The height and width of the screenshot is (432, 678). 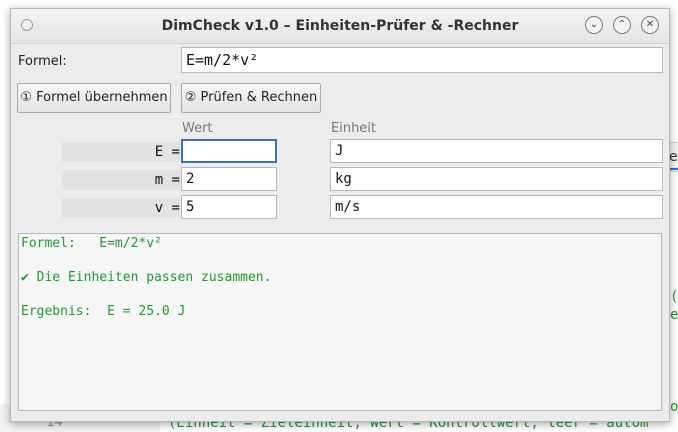 I want to click on background-code-fragment: (, so click(x=674, y=297).